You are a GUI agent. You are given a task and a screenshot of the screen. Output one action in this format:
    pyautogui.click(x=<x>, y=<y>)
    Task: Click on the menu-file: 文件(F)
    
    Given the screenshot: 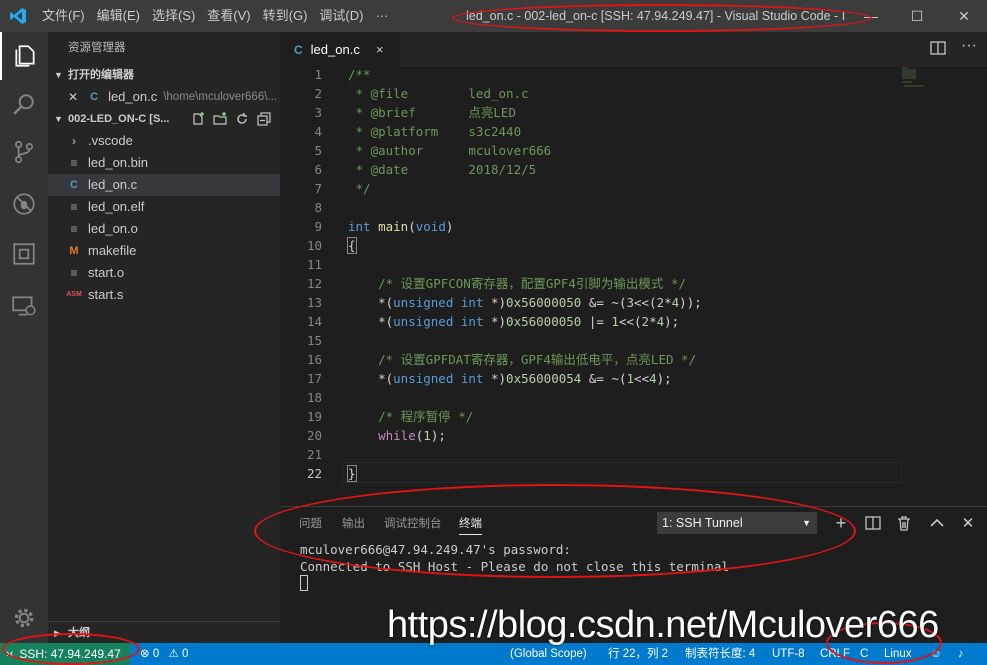 What is the action you would take?
    pyautogui.click(x=63, y=16)
    